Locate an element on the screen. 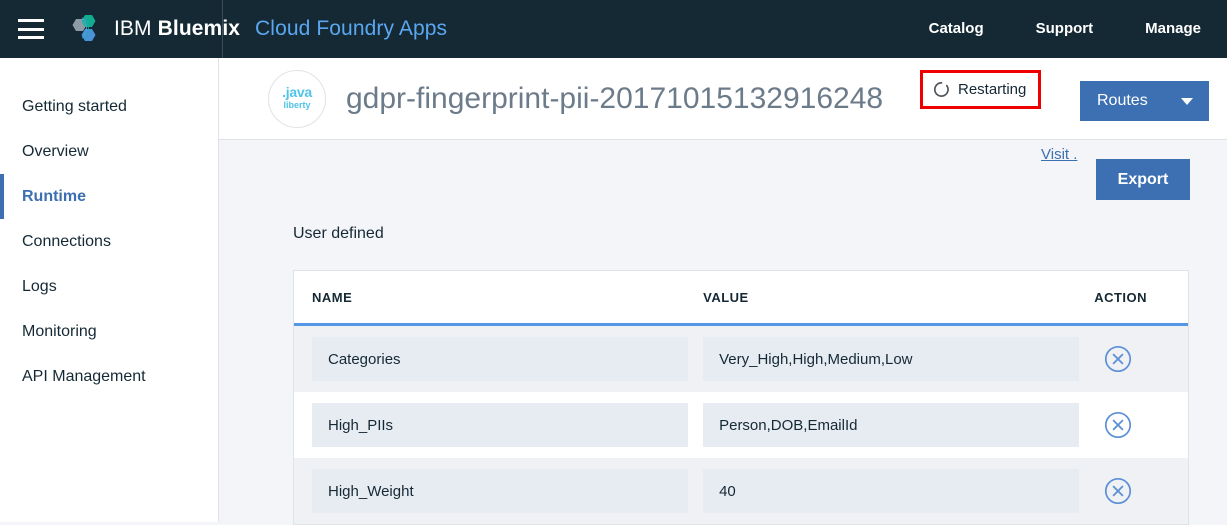 This screenshot has height=525, width=1227. table-row: High_PIIs Person,DOB,EmailId is located at coordinates (741, 425).